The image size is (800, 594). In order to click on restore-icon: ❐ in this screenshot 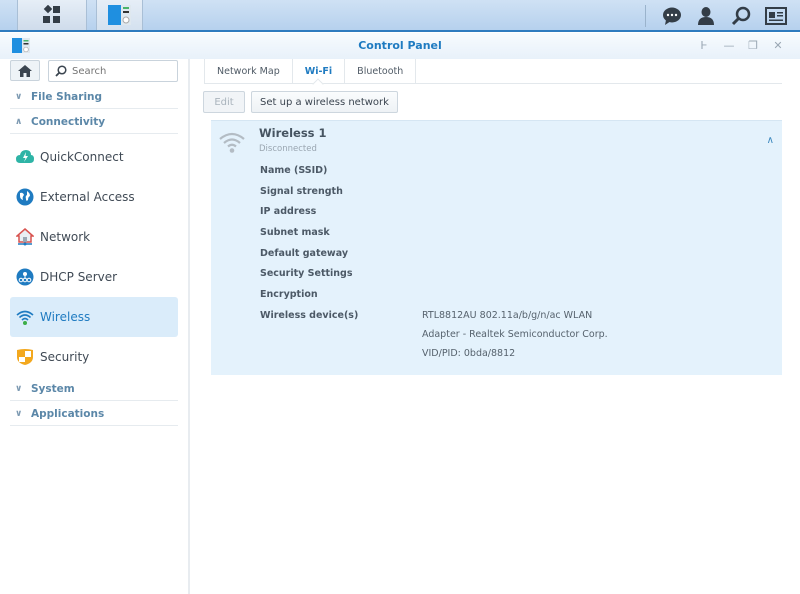, I will do `click(753, 45)`.